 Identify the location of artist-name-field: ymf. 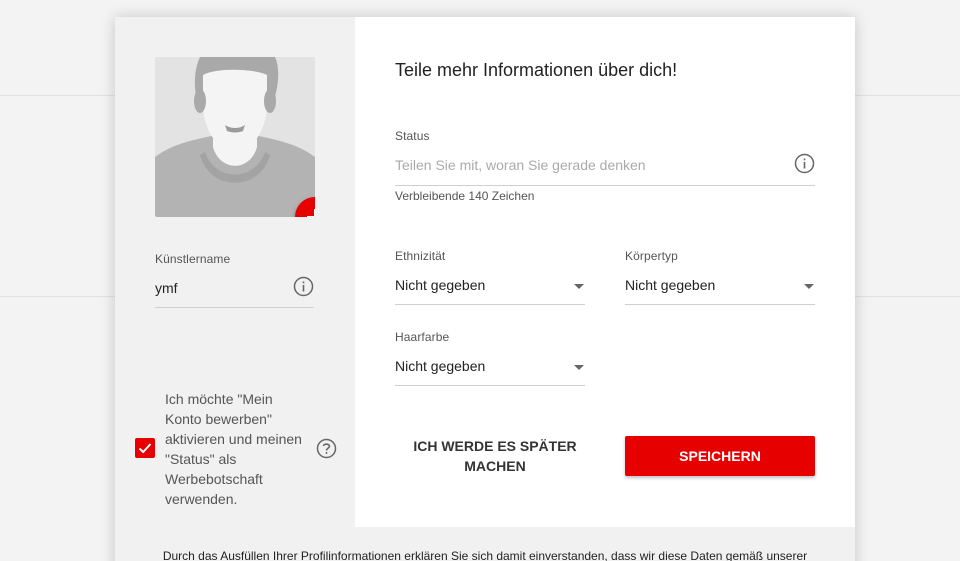
(234, 291).